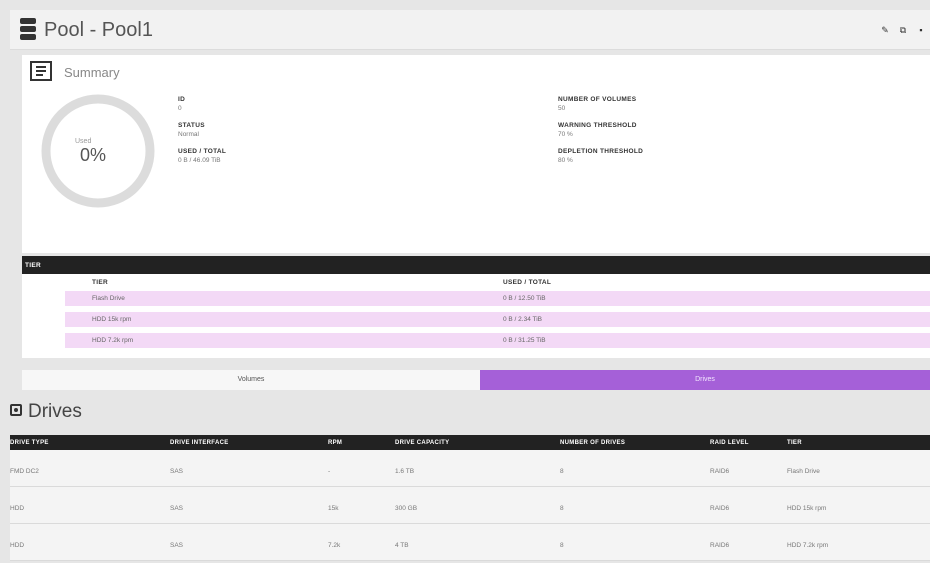 This screenshot has height=563, width=930. Describe the element at coordinates (422, 443) in the screenshot. I see `drive-capacity-header: DRIVE CAPACITY` at that location.